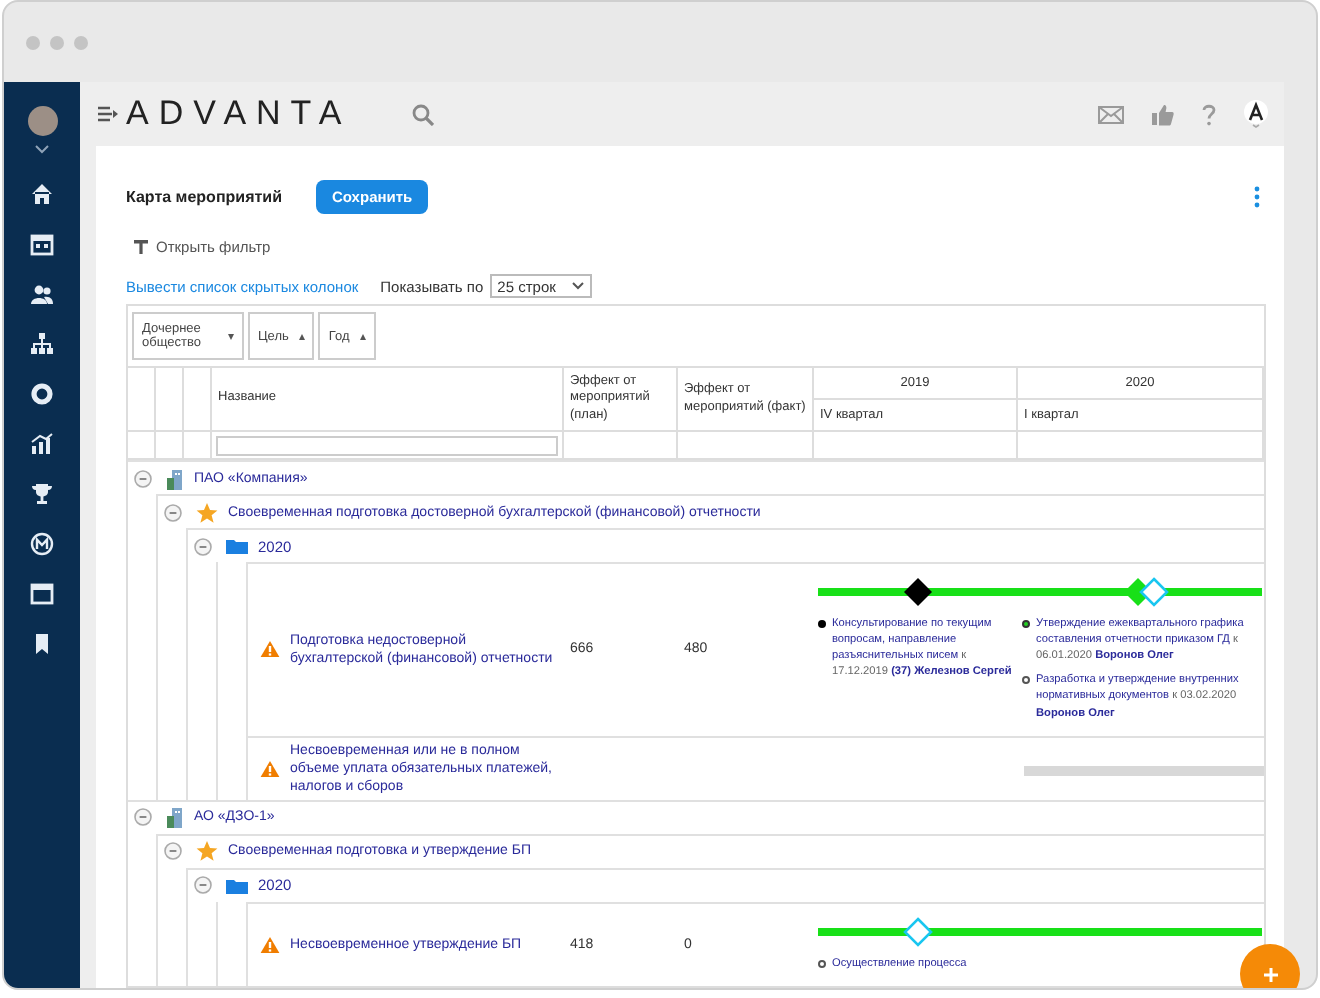 Image resolution: width=1320 pixels, height=998 pixels. I want to click on m-circle-icon, so click(42, 544).